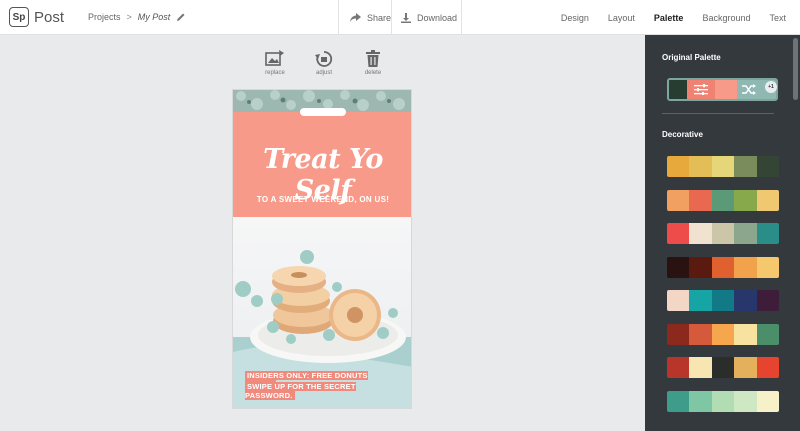 Image resolution: width=800 pixels, height=431 pixels. I want to click on poster-subhead: TO A SWEET WEEKEND, ON US!, so click(322, 199).